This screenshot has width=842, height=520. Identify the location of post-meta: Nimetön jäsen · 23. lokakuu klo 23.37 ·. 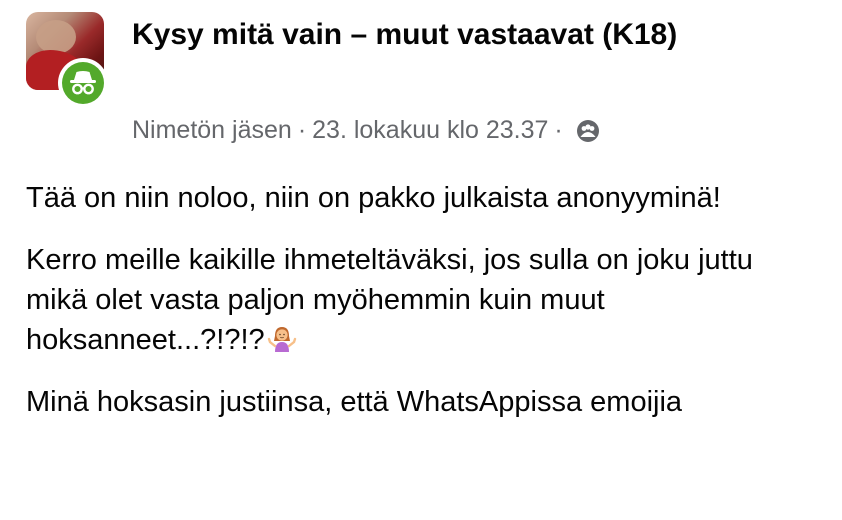
(366, 130).